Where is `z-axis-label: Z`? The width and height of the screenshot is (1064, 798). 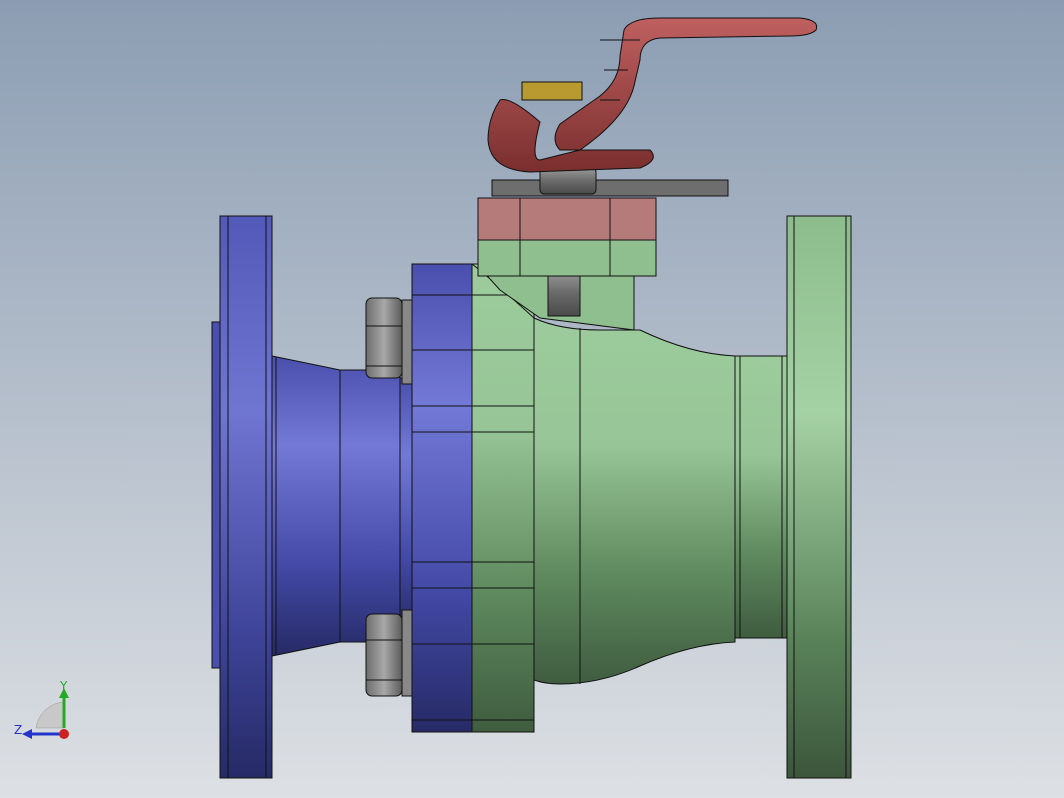
z-axis-label: Z is located at coordinates (18, 730).